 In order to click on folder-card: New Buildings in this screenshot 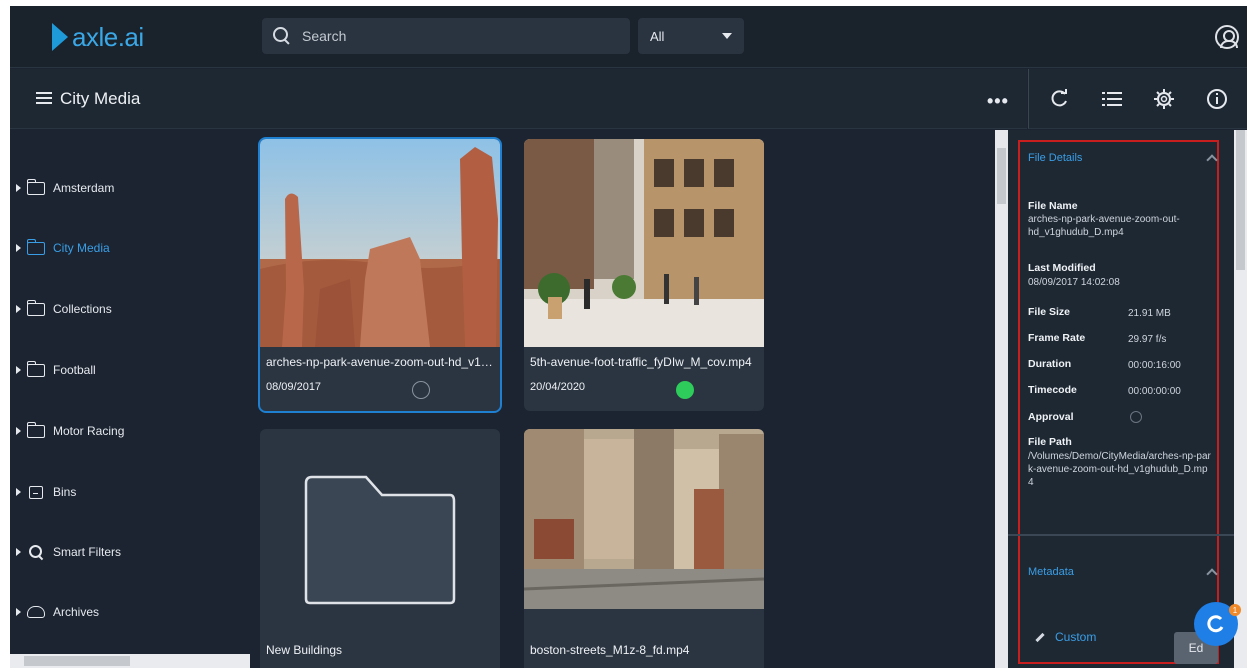, I will do `click(380, 548)`.